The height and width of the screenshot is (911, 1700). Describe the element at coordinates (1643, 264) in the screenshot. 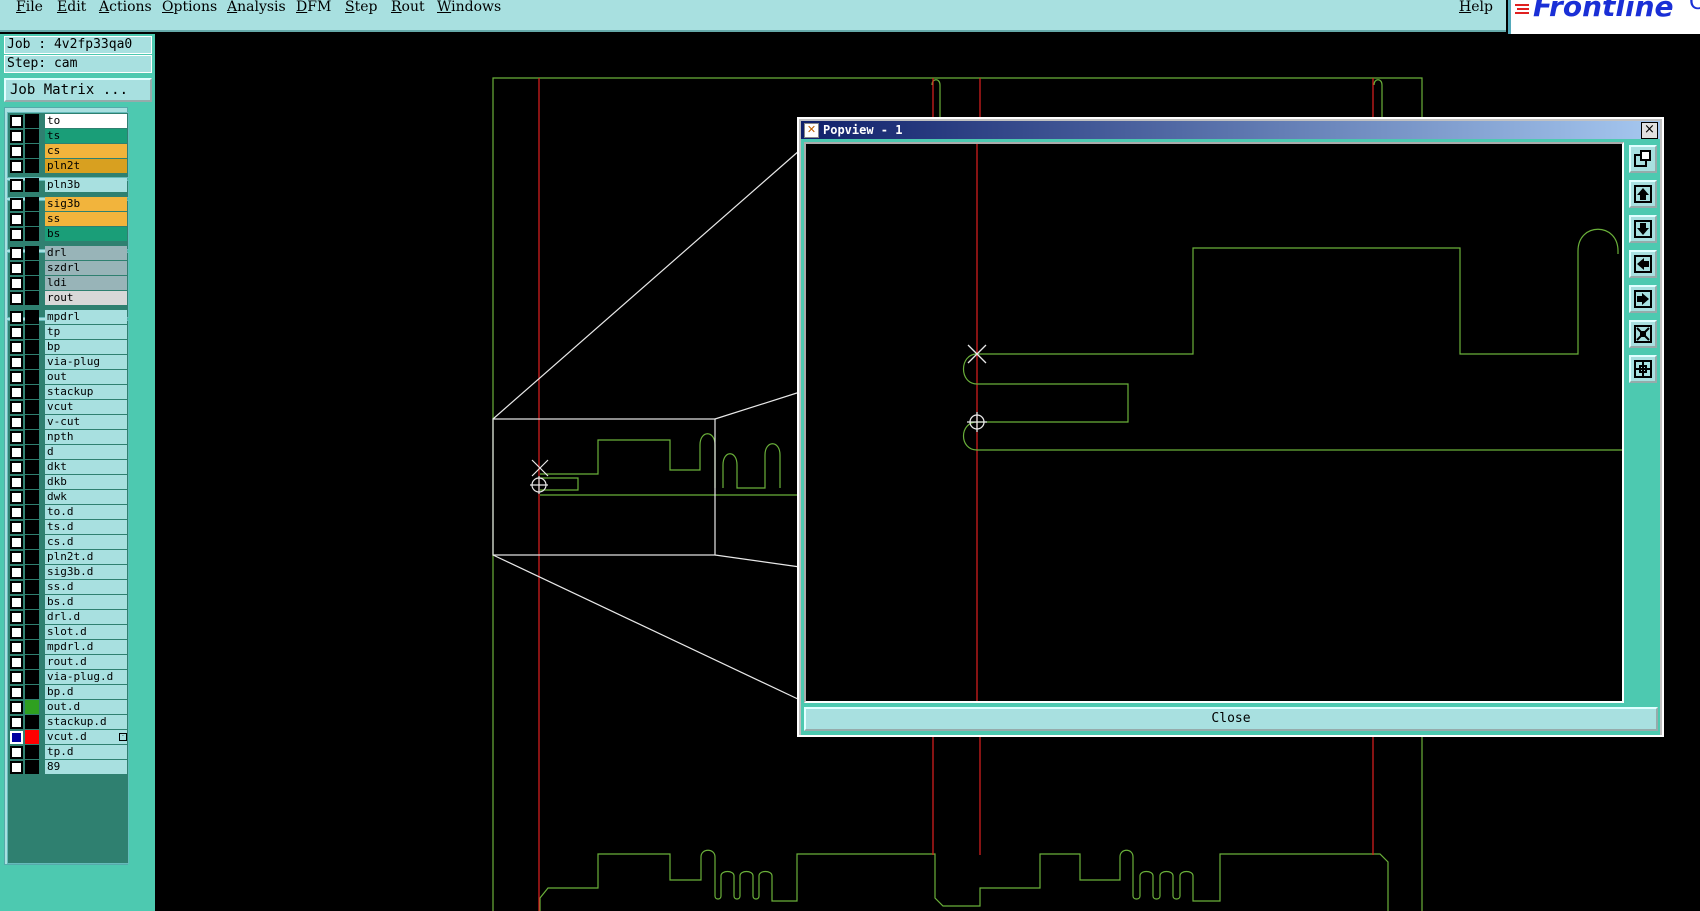

I see `pan-left-button` at that location.